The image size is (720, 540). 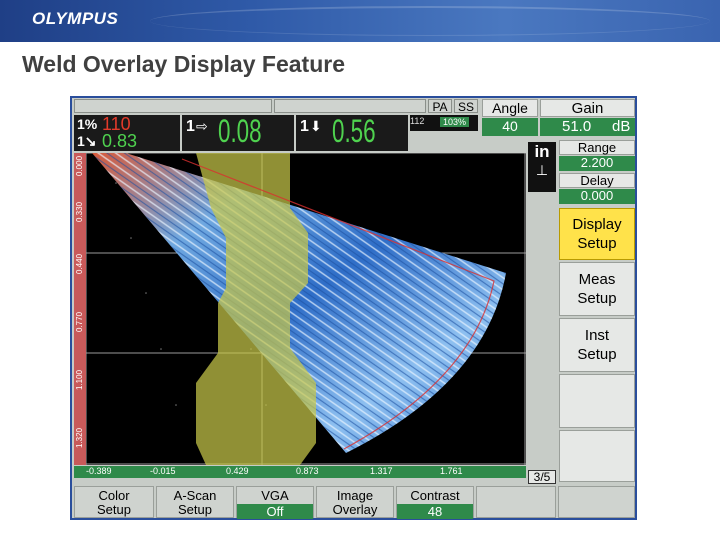 What do you see at coordinates (195, 509) in the screenshot?
I see `ascan-setup-line2: Setup` at bounding box center [195, 509].